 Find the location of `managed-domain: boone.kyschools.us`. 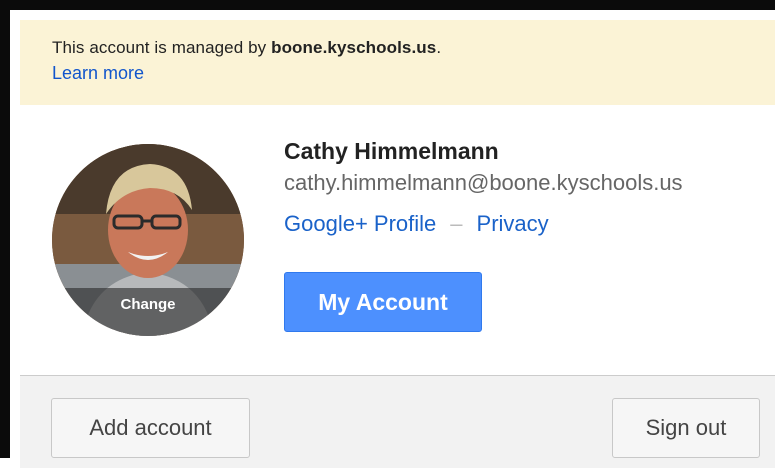

managed-domain: boone.kyschools.us is located at coordinates (354, 47).